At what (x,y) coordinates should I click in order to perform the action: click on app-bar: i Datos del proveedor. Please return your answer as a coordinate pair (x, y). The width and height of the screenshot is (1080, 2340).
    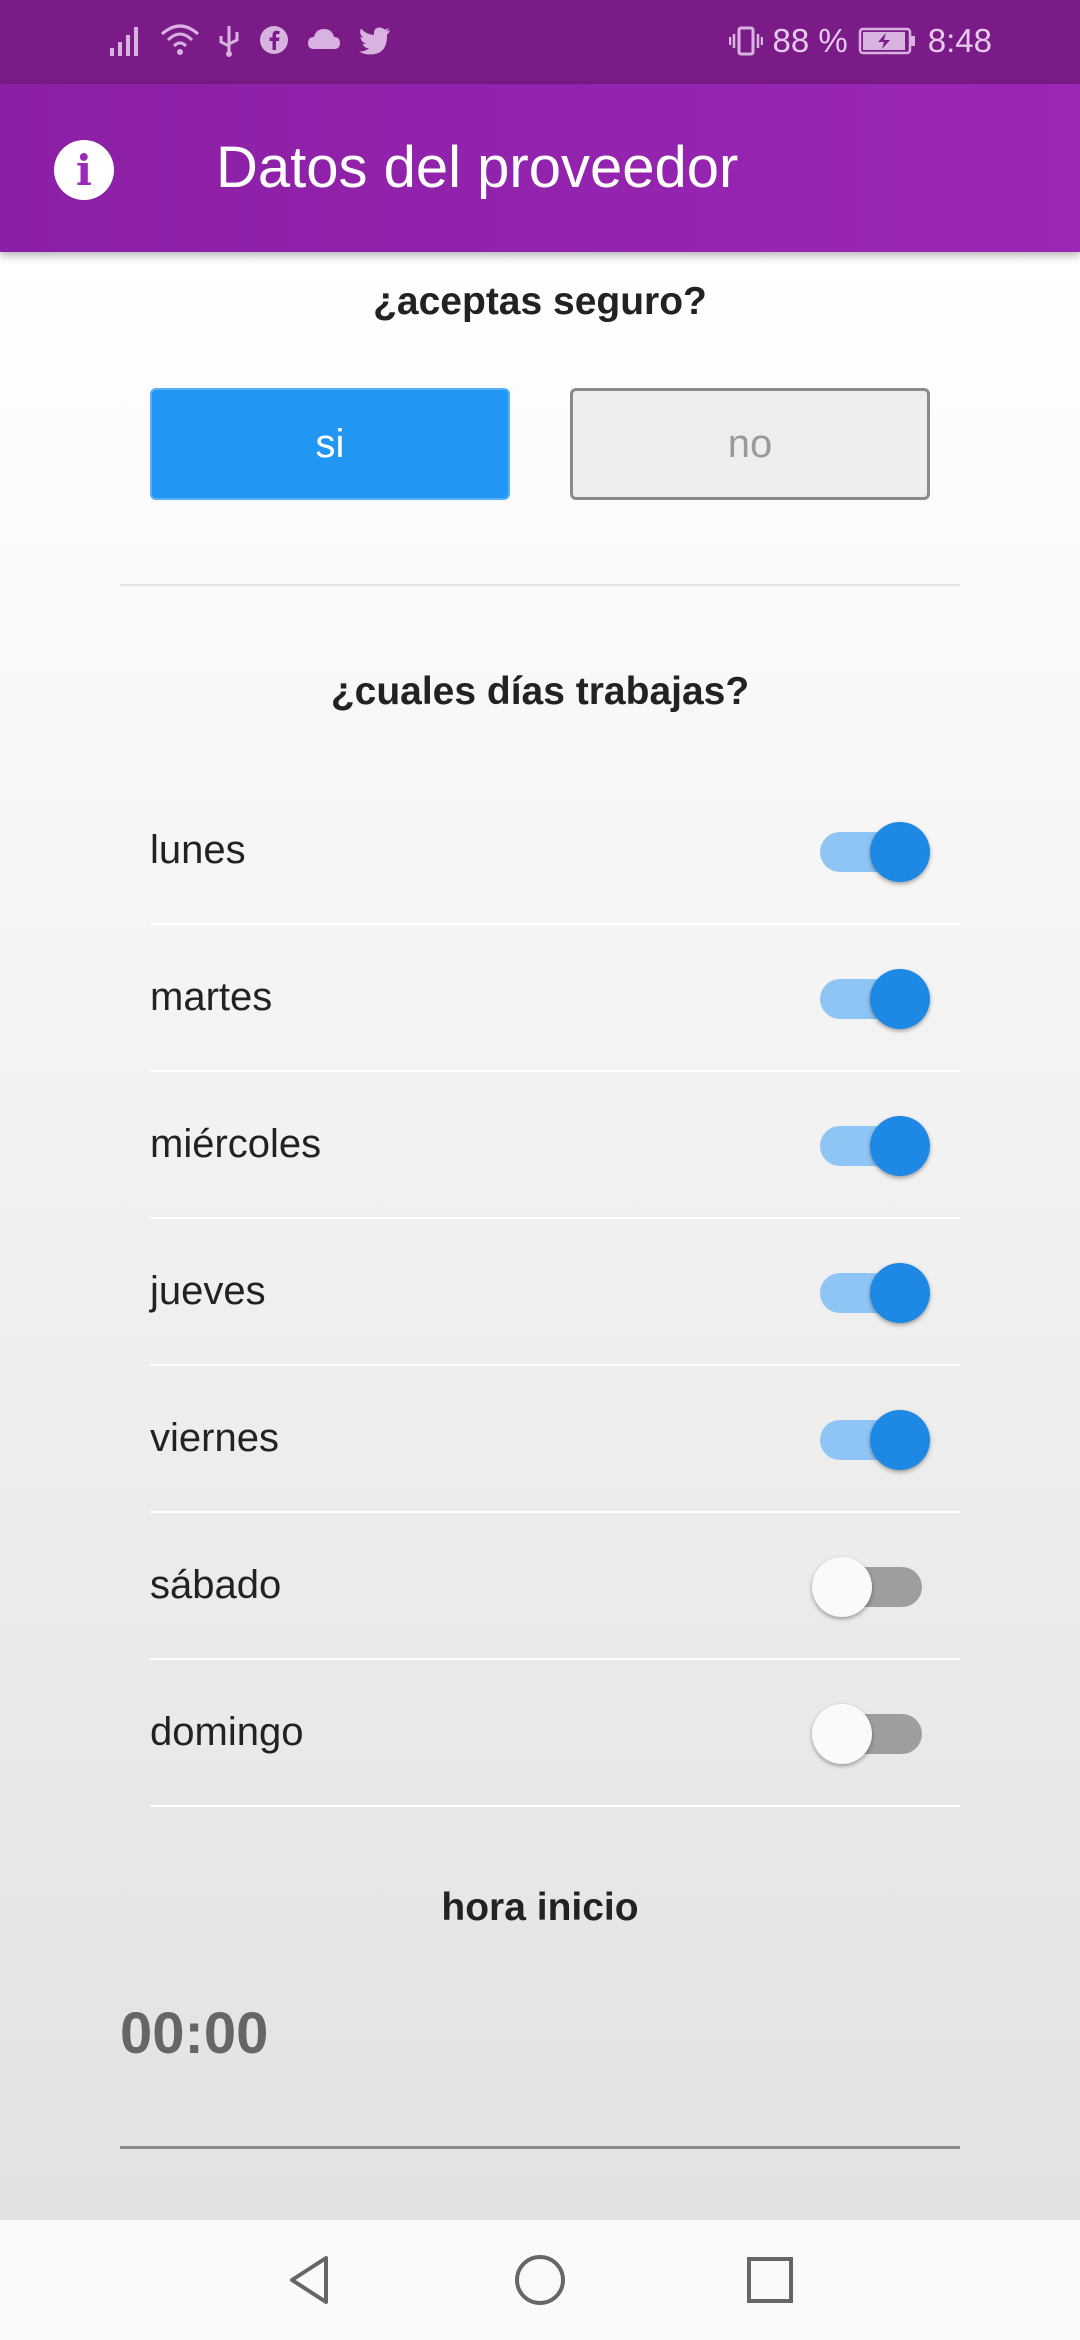
    Looking at the image, I should click on (540, 168).